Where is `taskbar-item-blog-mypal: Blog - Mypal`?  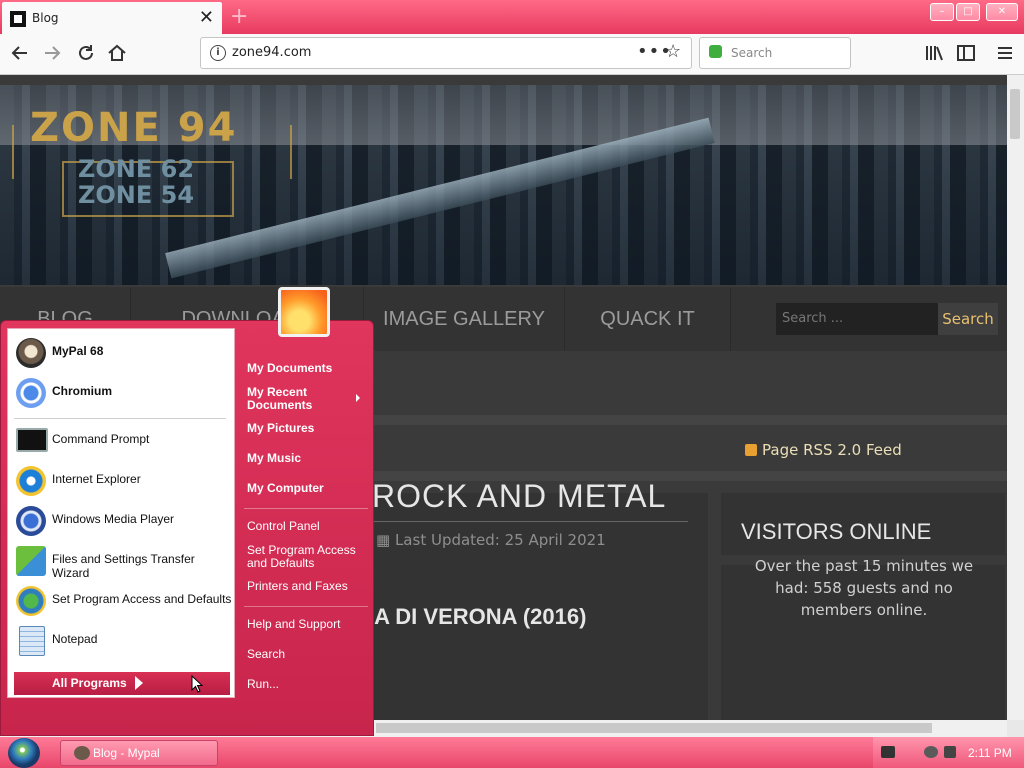
taskbar-item-blog-mypal: Blog - Mypal is located at coordinates (139, 753).